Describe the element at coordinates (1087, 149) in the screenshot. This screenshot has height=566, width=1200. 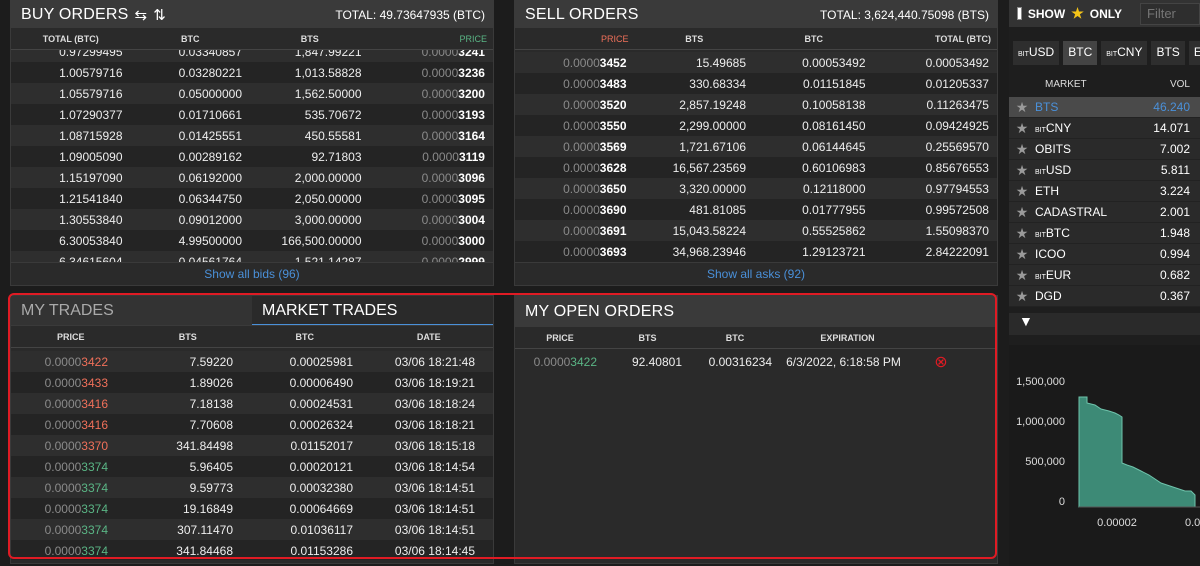
I see `market-name: OBITS` at that location.